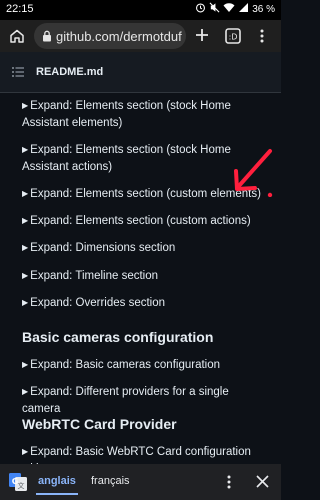 This screenshot has width=320, height=500. I want to click on file-header: README.md, so click(140, 72).